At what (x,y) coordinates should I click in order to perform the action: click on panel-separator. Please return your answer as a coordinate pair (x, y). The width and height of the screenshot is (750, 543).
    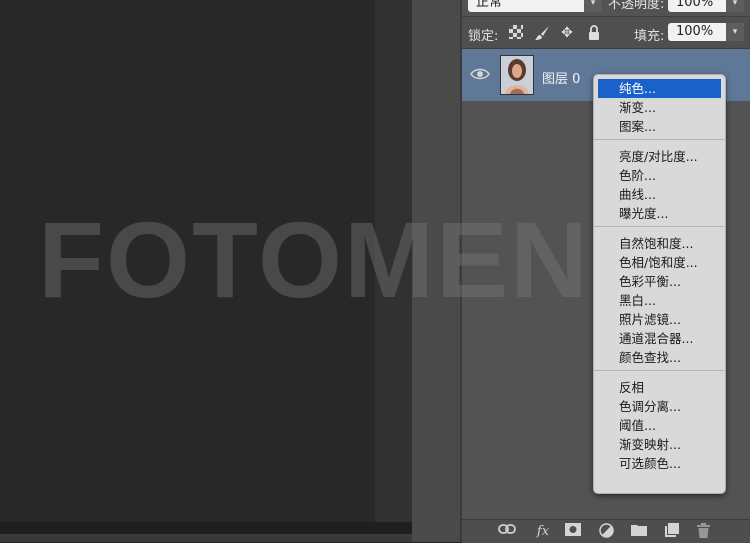
    Looking at the image, I should click on (437, 271).